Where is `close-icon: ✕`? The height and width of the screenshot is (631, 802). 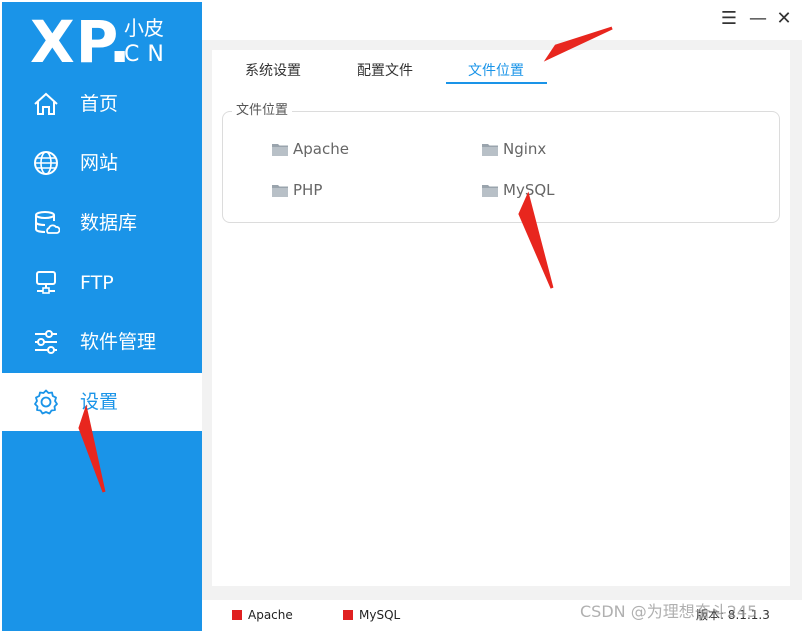 close-icon: ✕ is located at coordinates (784, 19).